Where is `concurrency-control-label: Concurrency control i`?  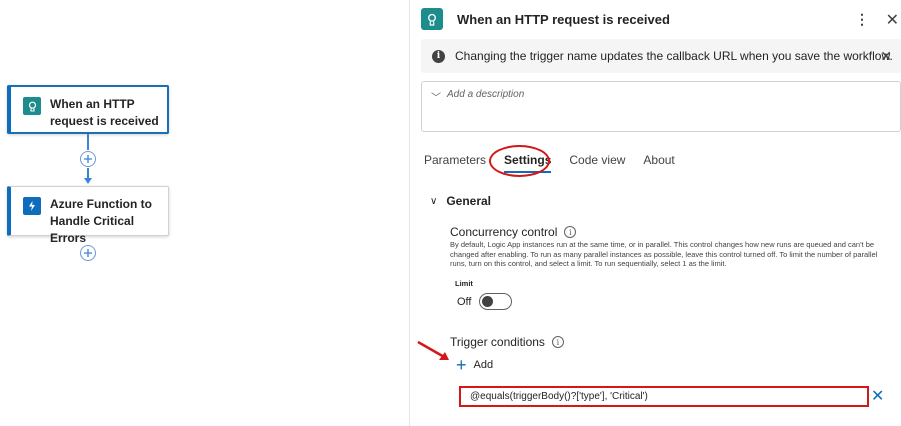
concurrency-control-label: Concurrency control i is located at coordinates (513, 232).